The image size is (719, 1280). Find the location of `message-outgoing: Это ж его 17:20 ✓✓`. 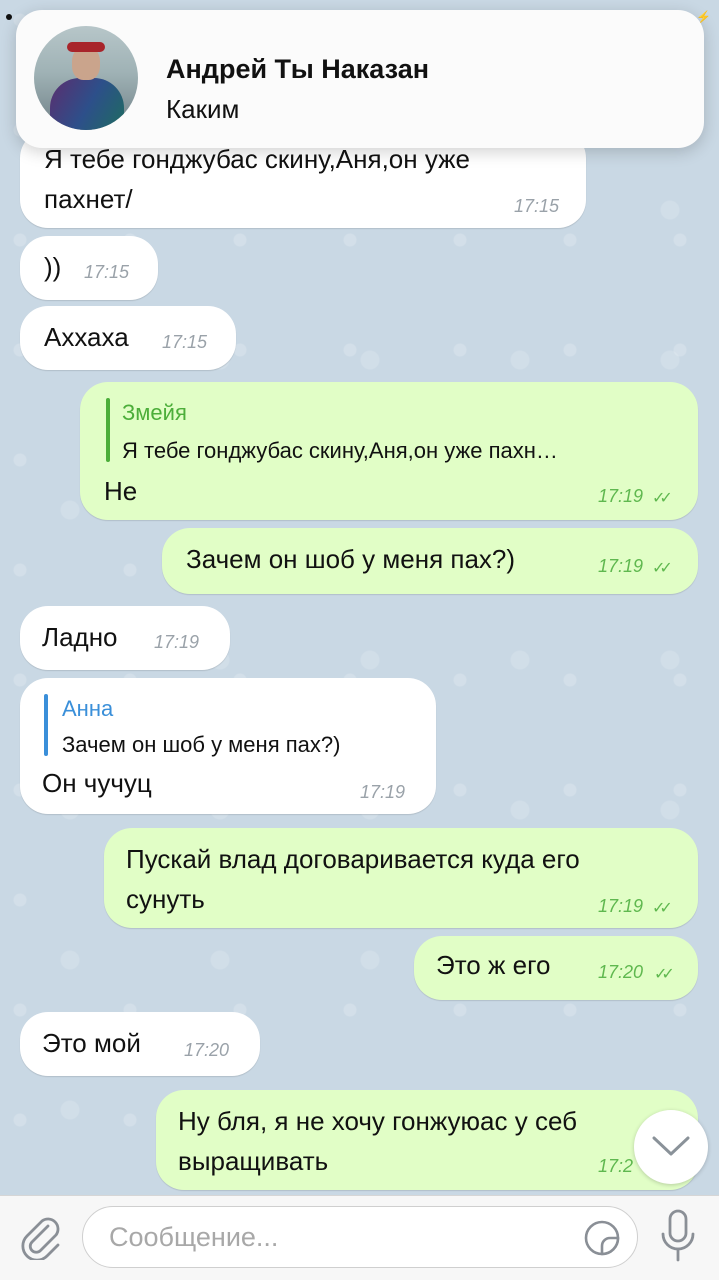

message-outgoing: Это ж его 17:20 ✓✓ is located at coordinates (556, 968).